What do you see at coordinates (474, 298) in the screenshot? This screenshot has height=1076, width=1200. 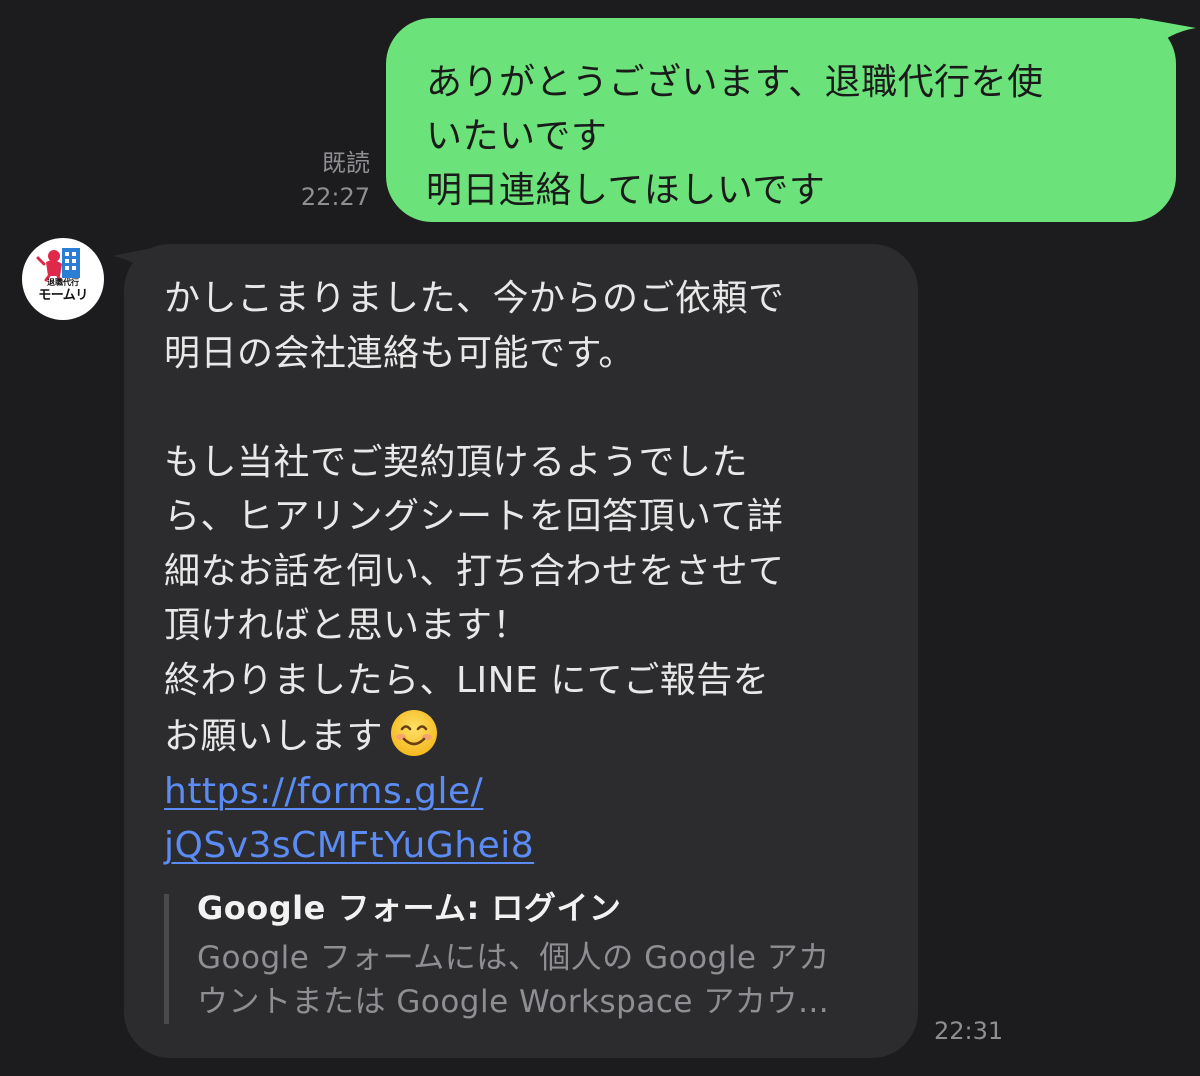 I see `incoming-message-line: かしこまりました、今からのご依頼で` at bounding box center [474, 298].